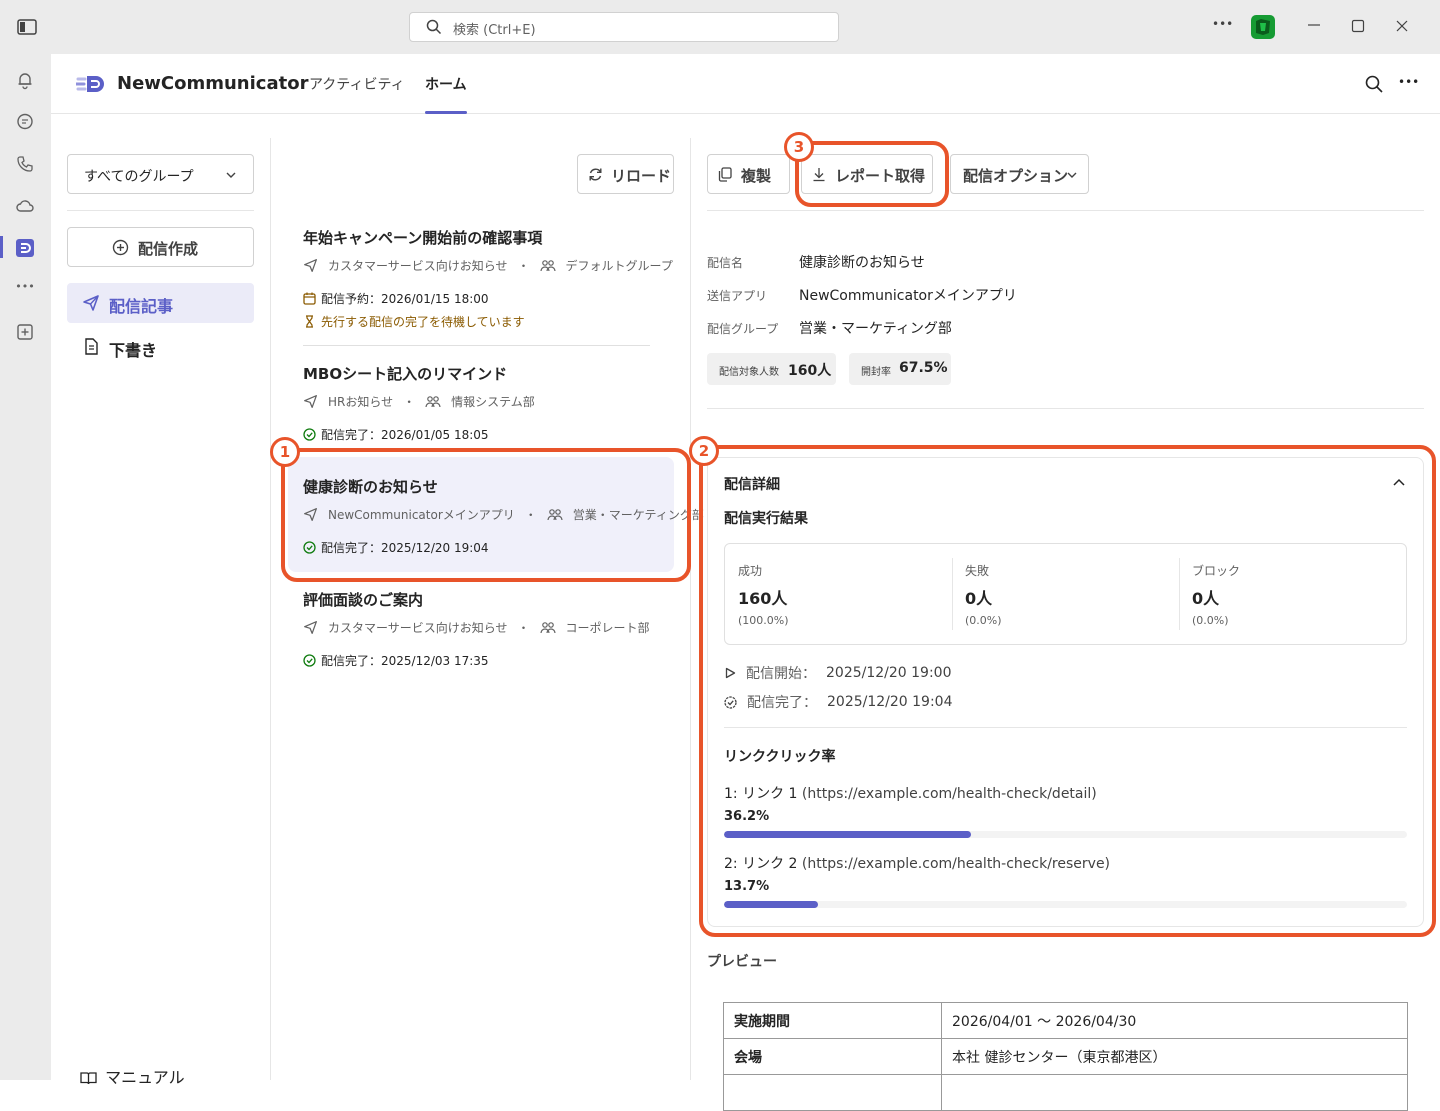  What do you see at coordinates (1222, 24) in the screenshot?
I see `more-options-icon: •••` at bounding box center [1222, 24].